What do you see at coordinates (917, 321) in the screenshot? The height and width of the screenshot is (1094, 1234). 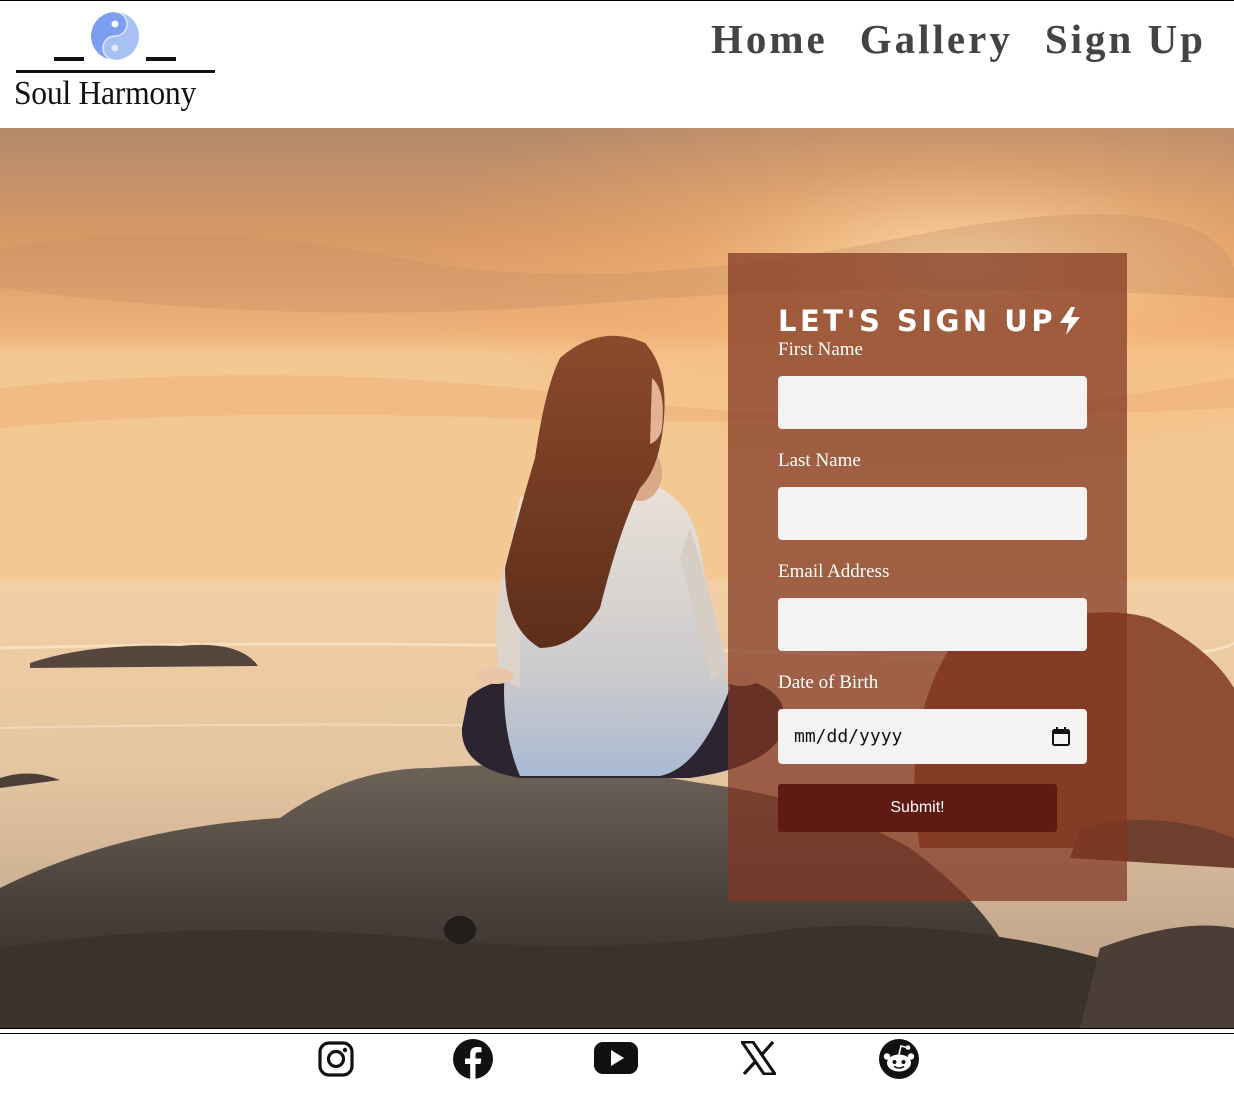 I see `form-title-text: LET'S SIGN UP` at bounding box center [917, 321].